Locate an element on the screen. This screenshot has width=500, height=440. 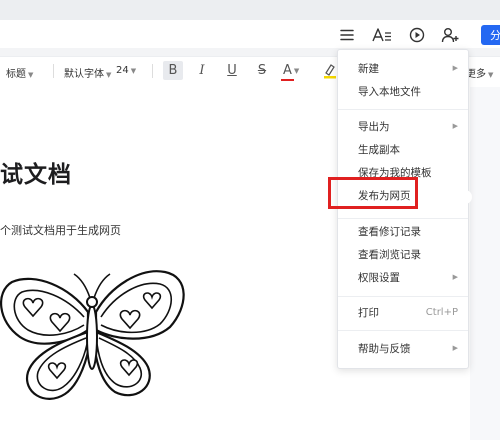
print-shortcut: Ctrl+P is located at coordinates (441, 312).